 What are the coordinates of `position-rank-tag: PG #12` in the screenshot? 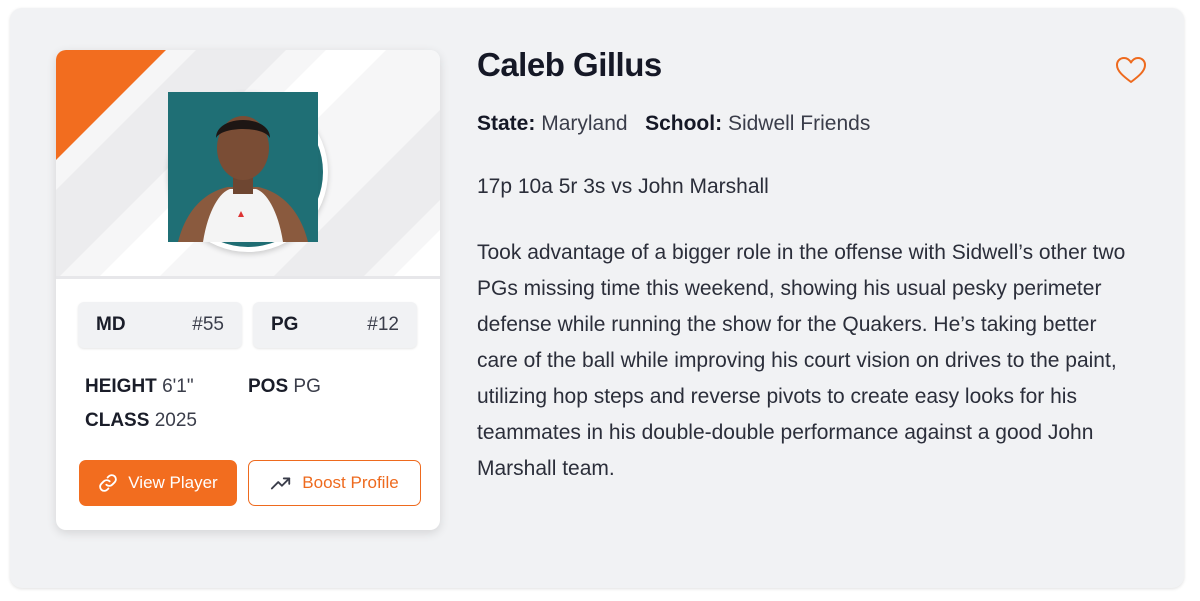 It's located at (335, 325).